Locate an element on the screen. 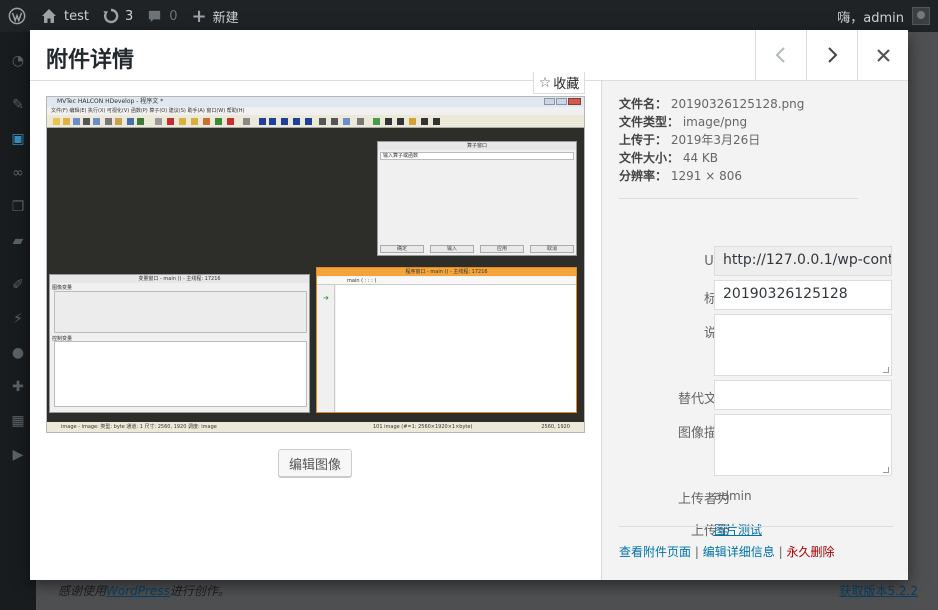 The width and height of the screenshot is (938, 610). view-attachment-link: 查看附件页面 is located at coordinates (655, 552).